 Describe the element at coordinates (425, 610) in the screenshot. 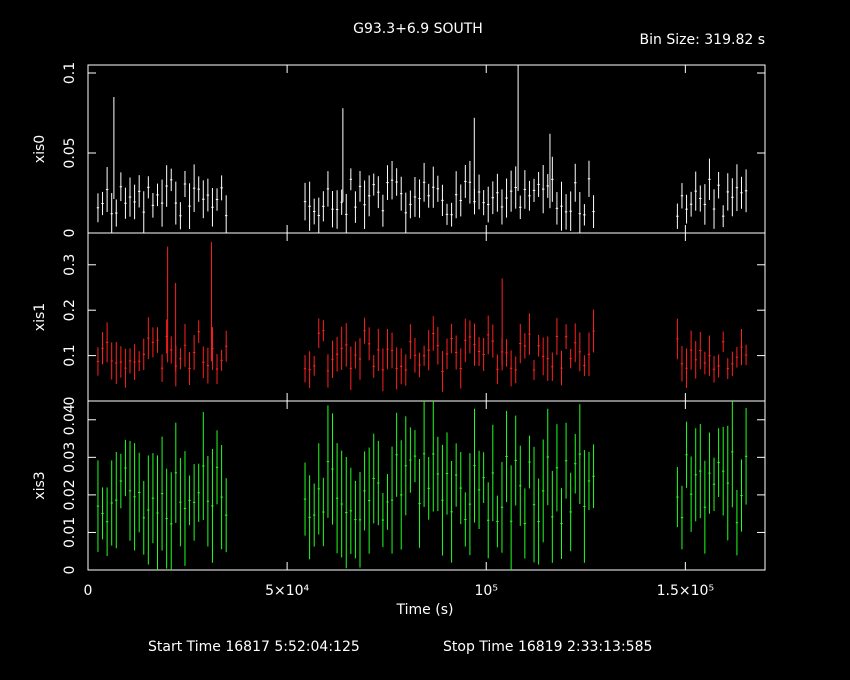

I see `x-axis-label: Time (s)` at that location.